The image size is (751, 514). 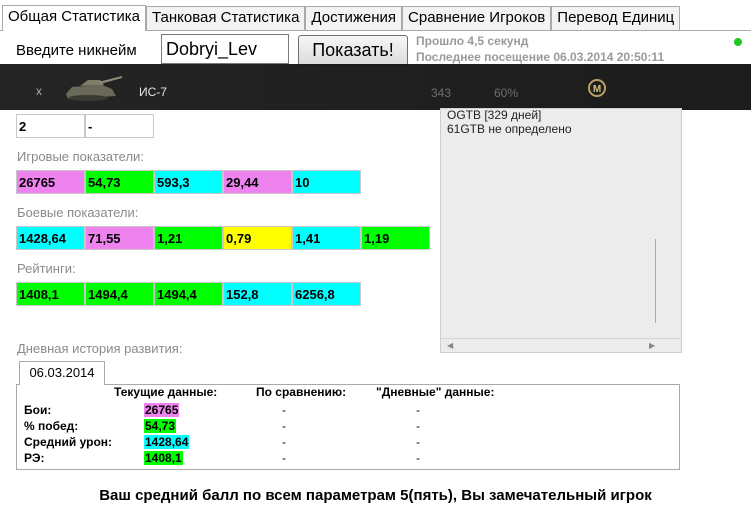 What do you see at coordinates (119, 294) in the screenshot?
I see `rating-2: 1494,4` at bounding box center [119, 294].